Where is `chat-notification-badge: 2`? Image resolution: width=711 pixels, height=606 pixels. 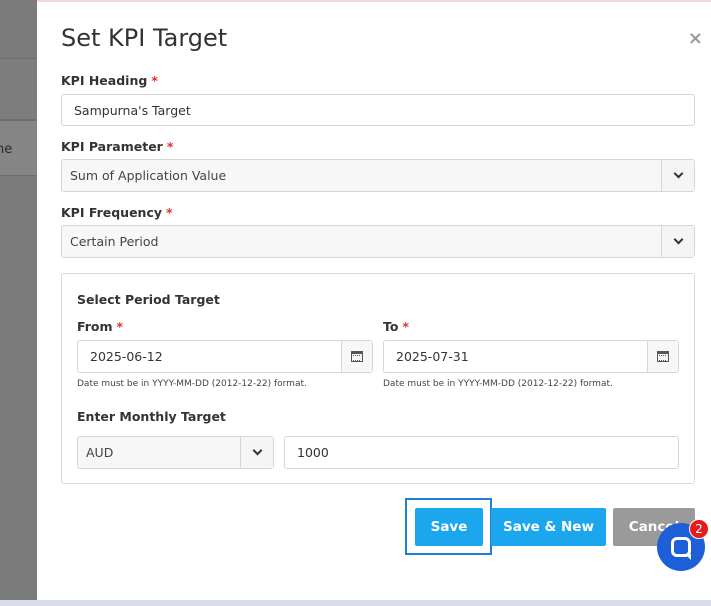 chat-notification-badge: 2 is located at coordinates (699, 529).